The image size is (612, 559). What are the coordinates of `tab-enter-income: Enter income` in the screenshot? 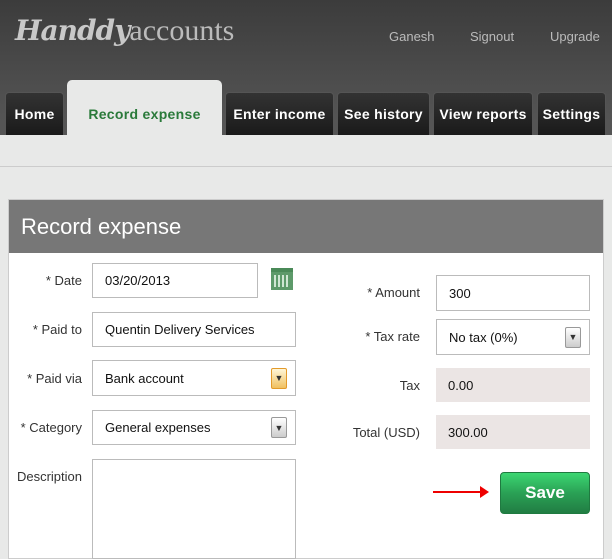 It's located at (279, 113).